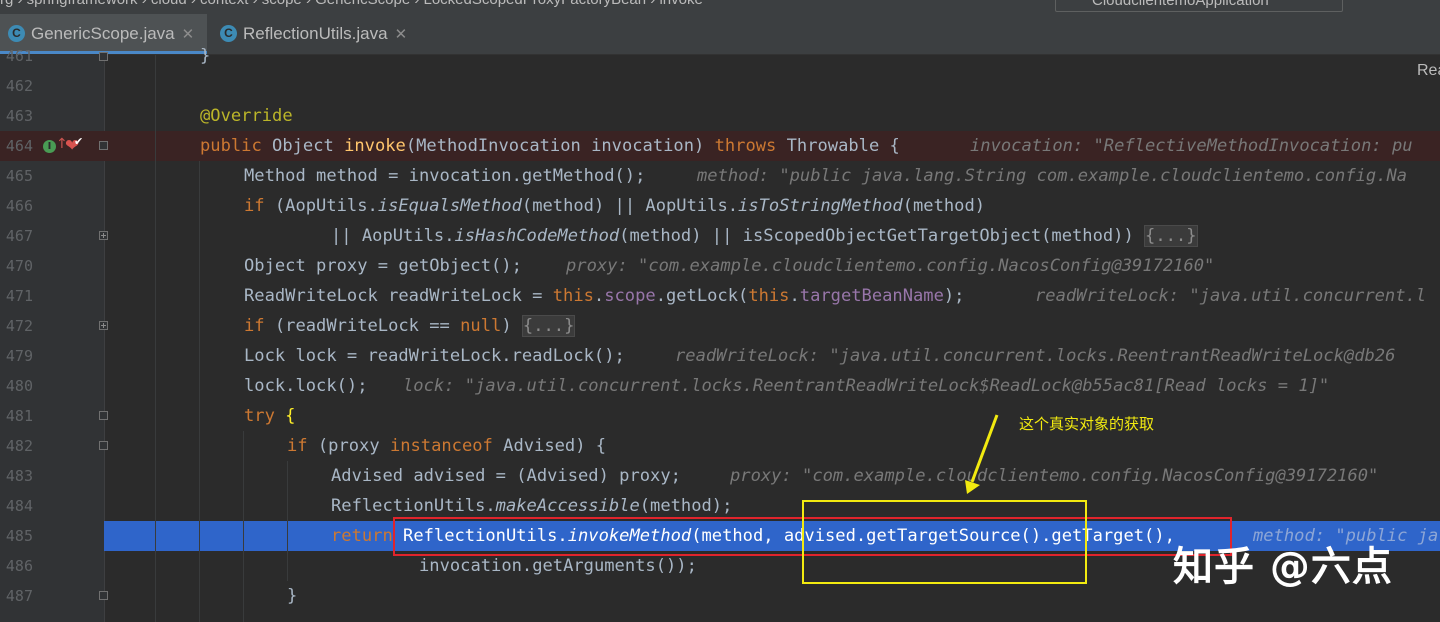 Image resolution: width=1440 pixels, height=622 pixels. I want to click on code-token: Throwable {, so click(838, 146).